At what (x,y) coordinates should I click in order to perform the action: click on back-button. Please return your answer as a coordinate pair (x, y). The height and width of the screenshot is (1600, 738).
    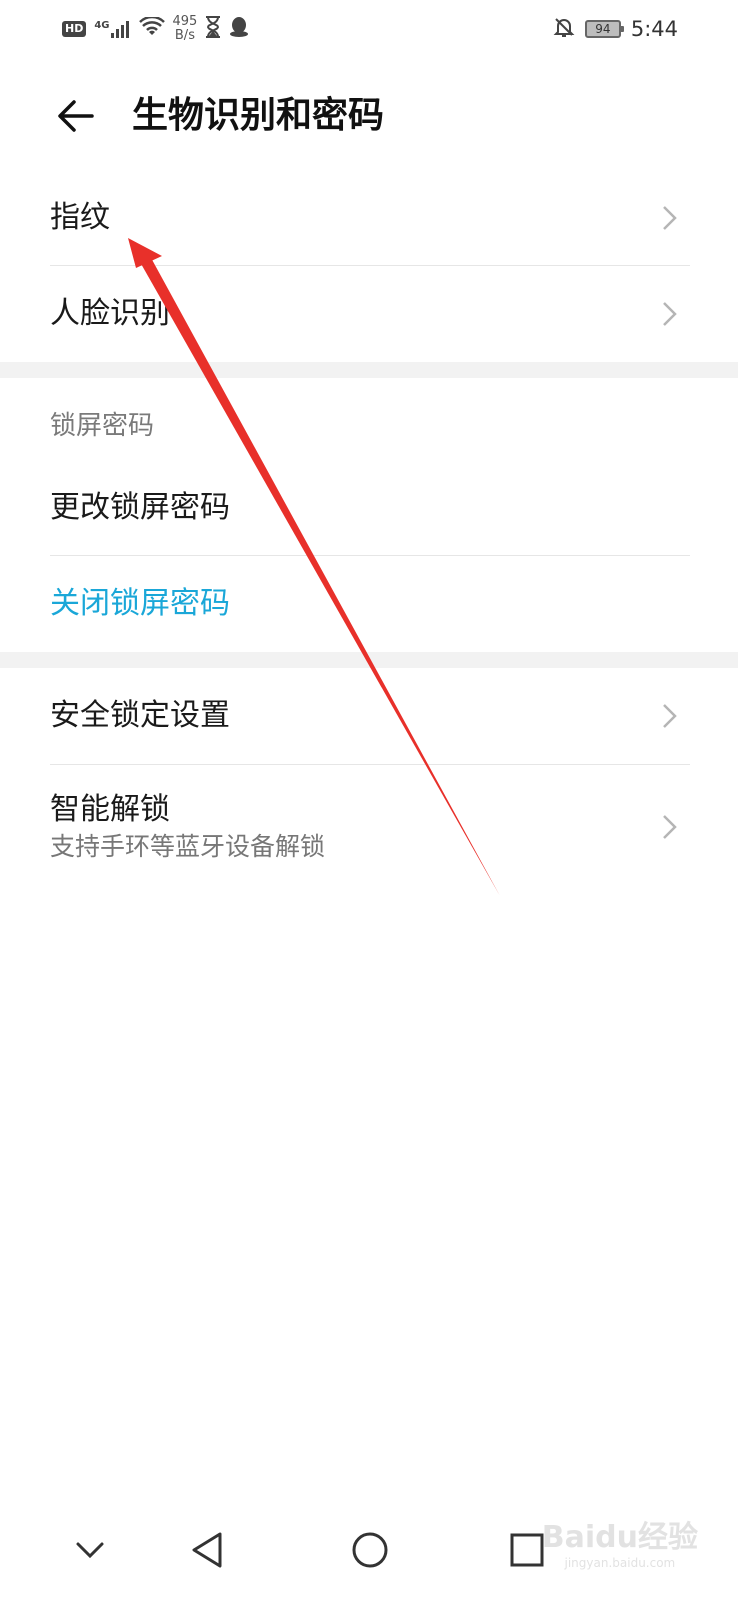
    Looking at the image, I should click on (76, 116).